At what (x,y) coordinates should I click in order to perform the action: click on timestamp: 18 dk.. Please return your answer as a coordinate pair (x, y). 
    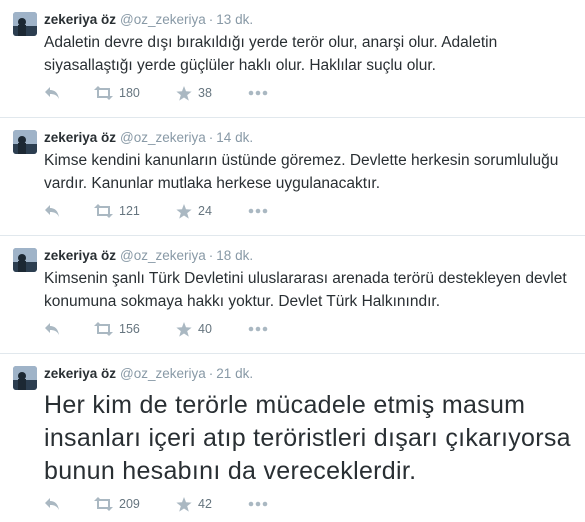
    Looking at the image, I should click on (234, 255).